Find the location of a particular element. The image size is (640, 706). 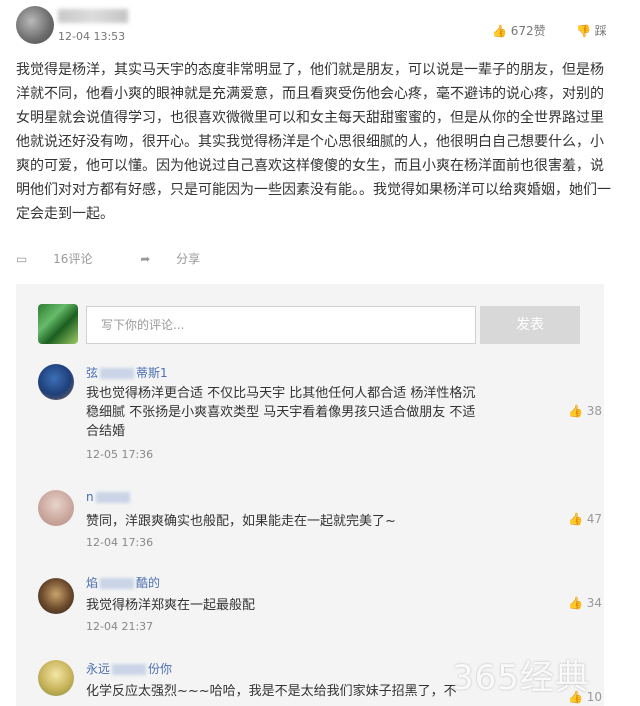

comments-count: 16评论 is located at coordinates (73, 259).